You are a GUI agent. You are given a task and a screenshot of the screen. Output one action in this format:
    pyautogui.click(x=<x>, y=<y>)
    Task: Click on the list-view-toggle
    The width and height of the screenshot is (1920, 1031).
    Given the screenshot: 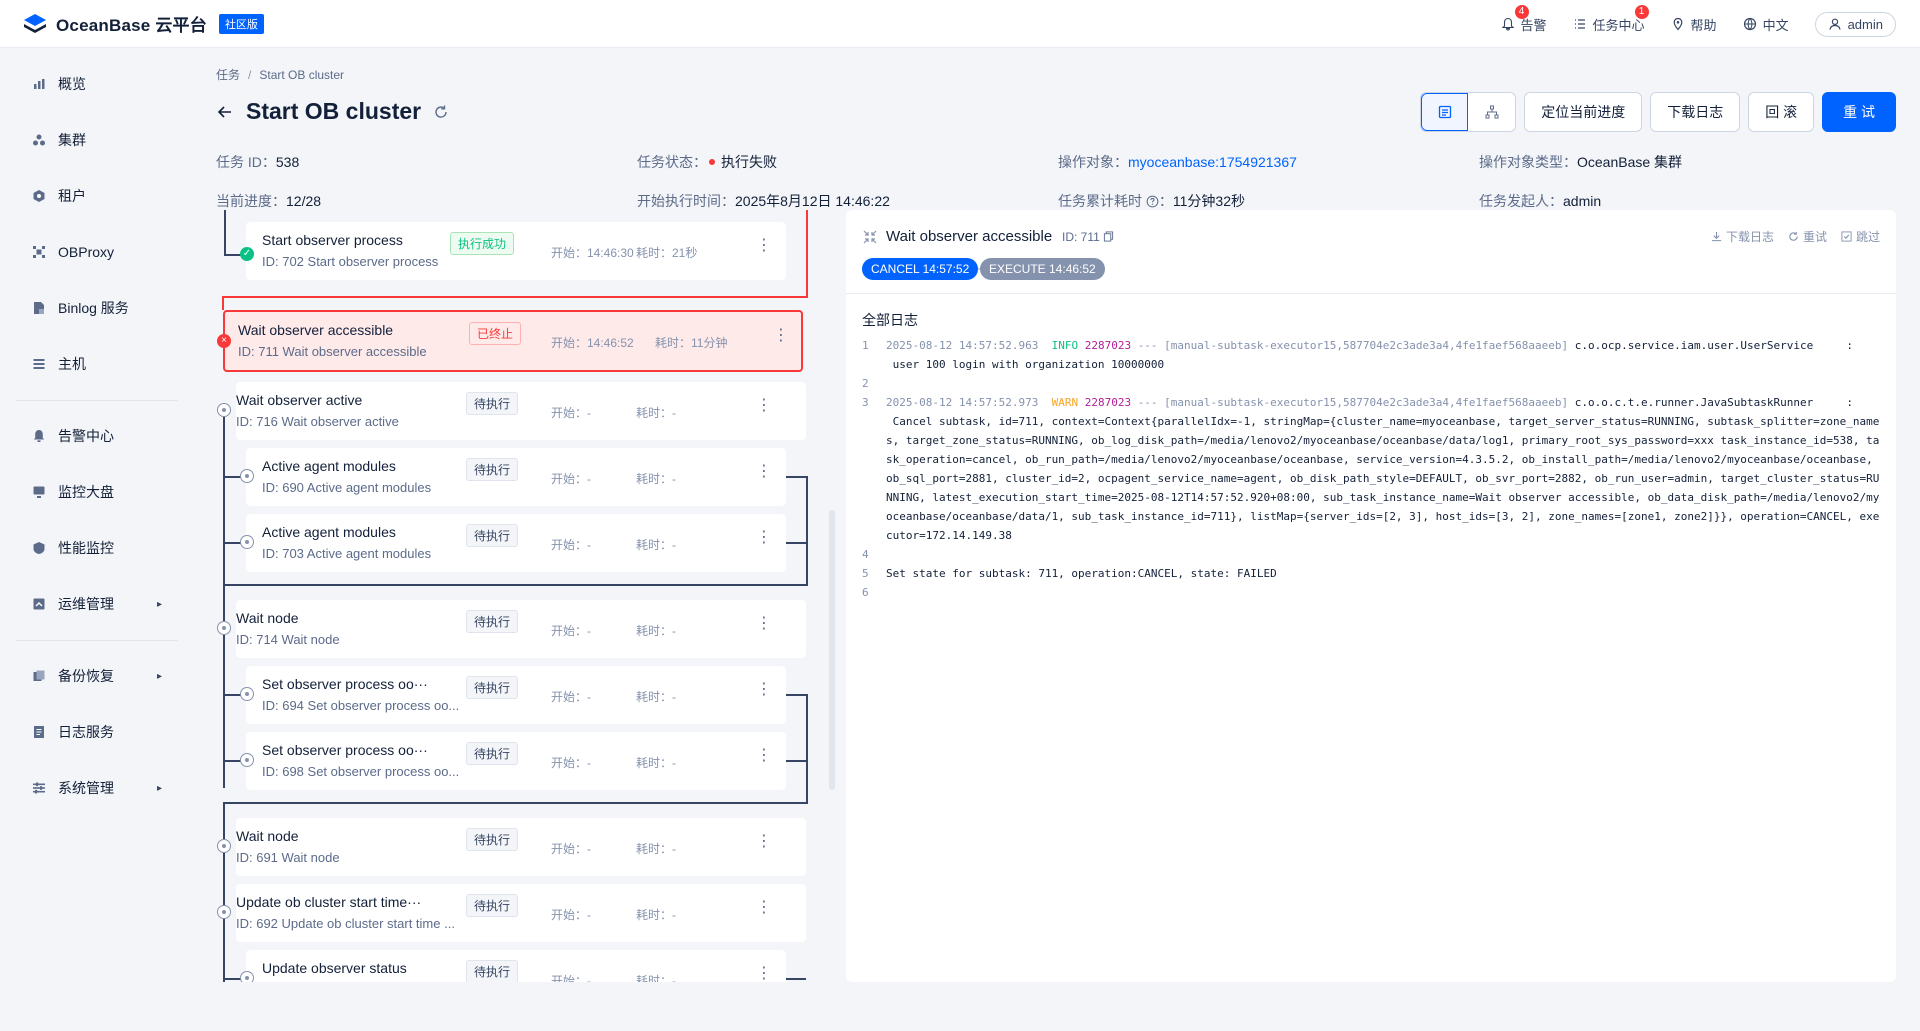 What is the action you would take?
    pyautogui.click(x=1445, y=112)
    